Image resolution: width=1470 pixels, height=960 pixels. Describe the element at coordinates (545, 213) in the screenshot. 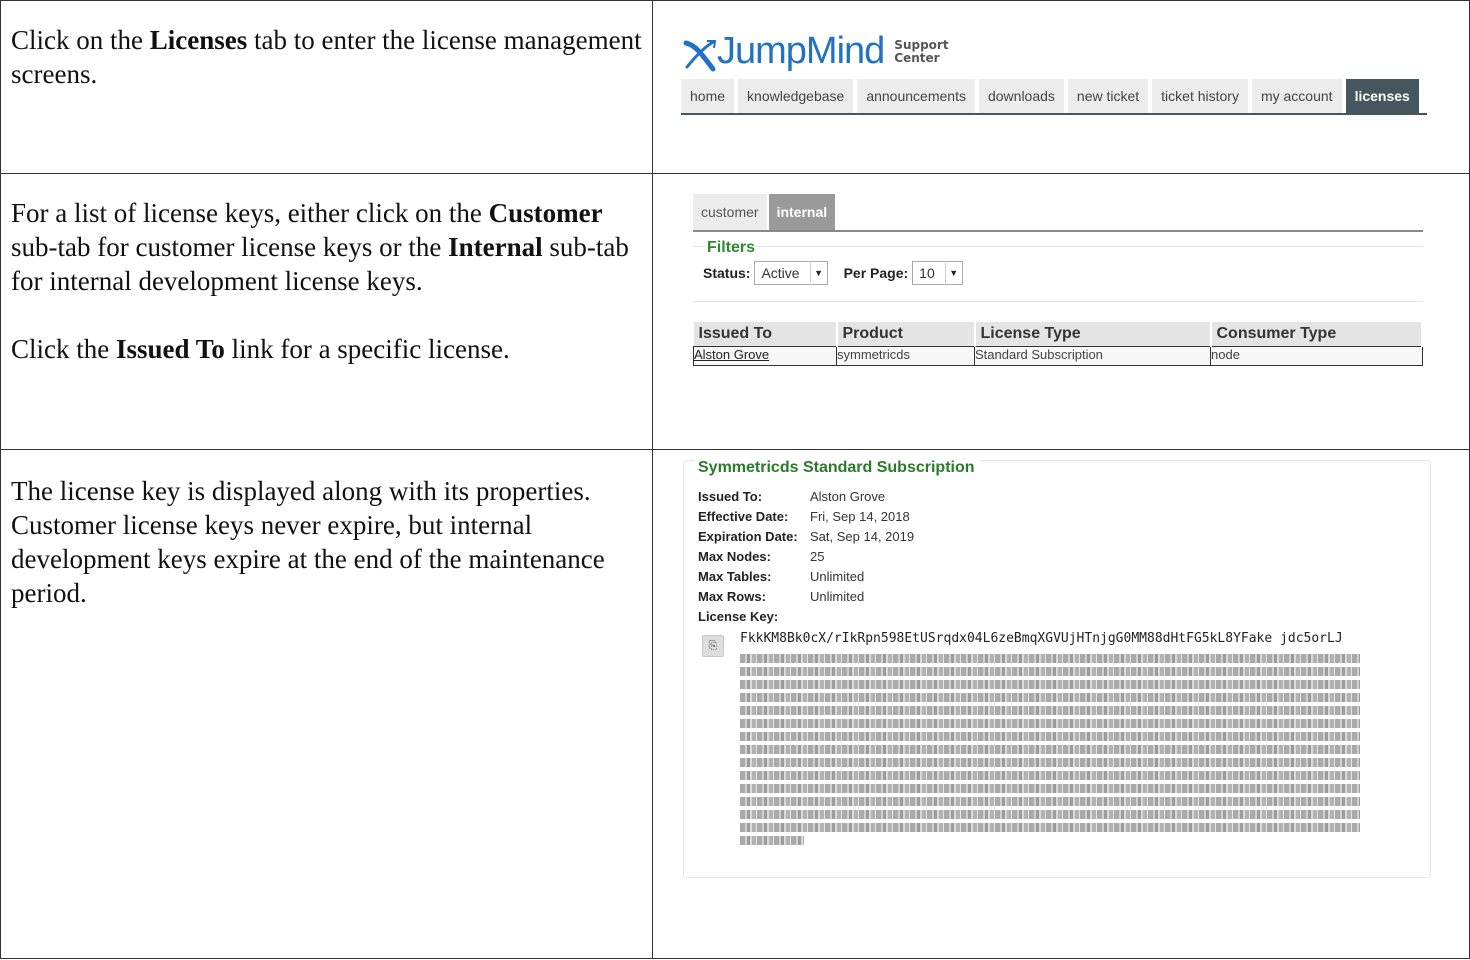

I see `step2-bold-customer: Customer` at that location.